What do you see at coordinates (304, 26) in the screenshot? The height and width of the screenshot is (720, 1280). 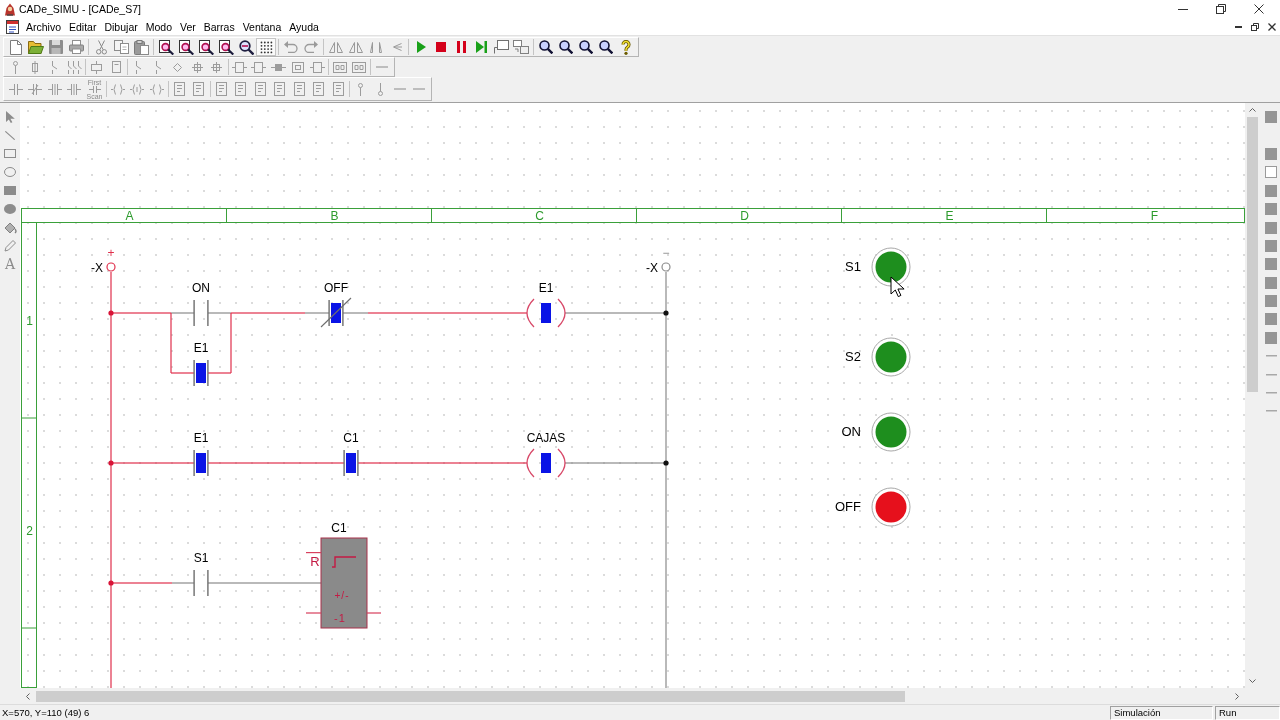 I see `menu-item: Ayuda` at bounding box center [304, 26].